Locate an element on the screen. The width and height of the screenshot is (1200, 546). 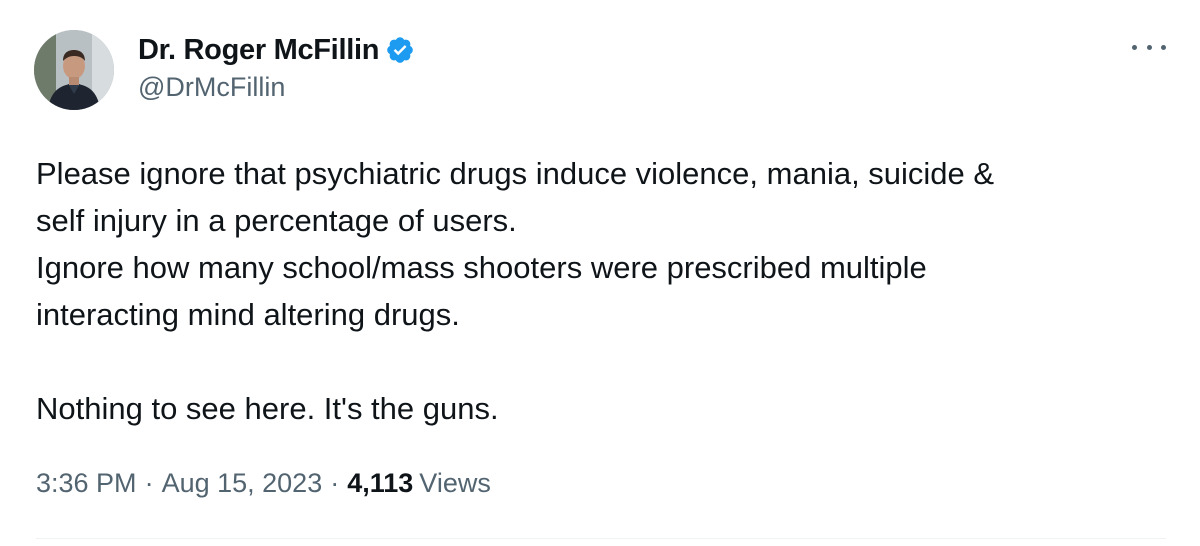
views-count: 4,113 is located at coordinates (380, 483).